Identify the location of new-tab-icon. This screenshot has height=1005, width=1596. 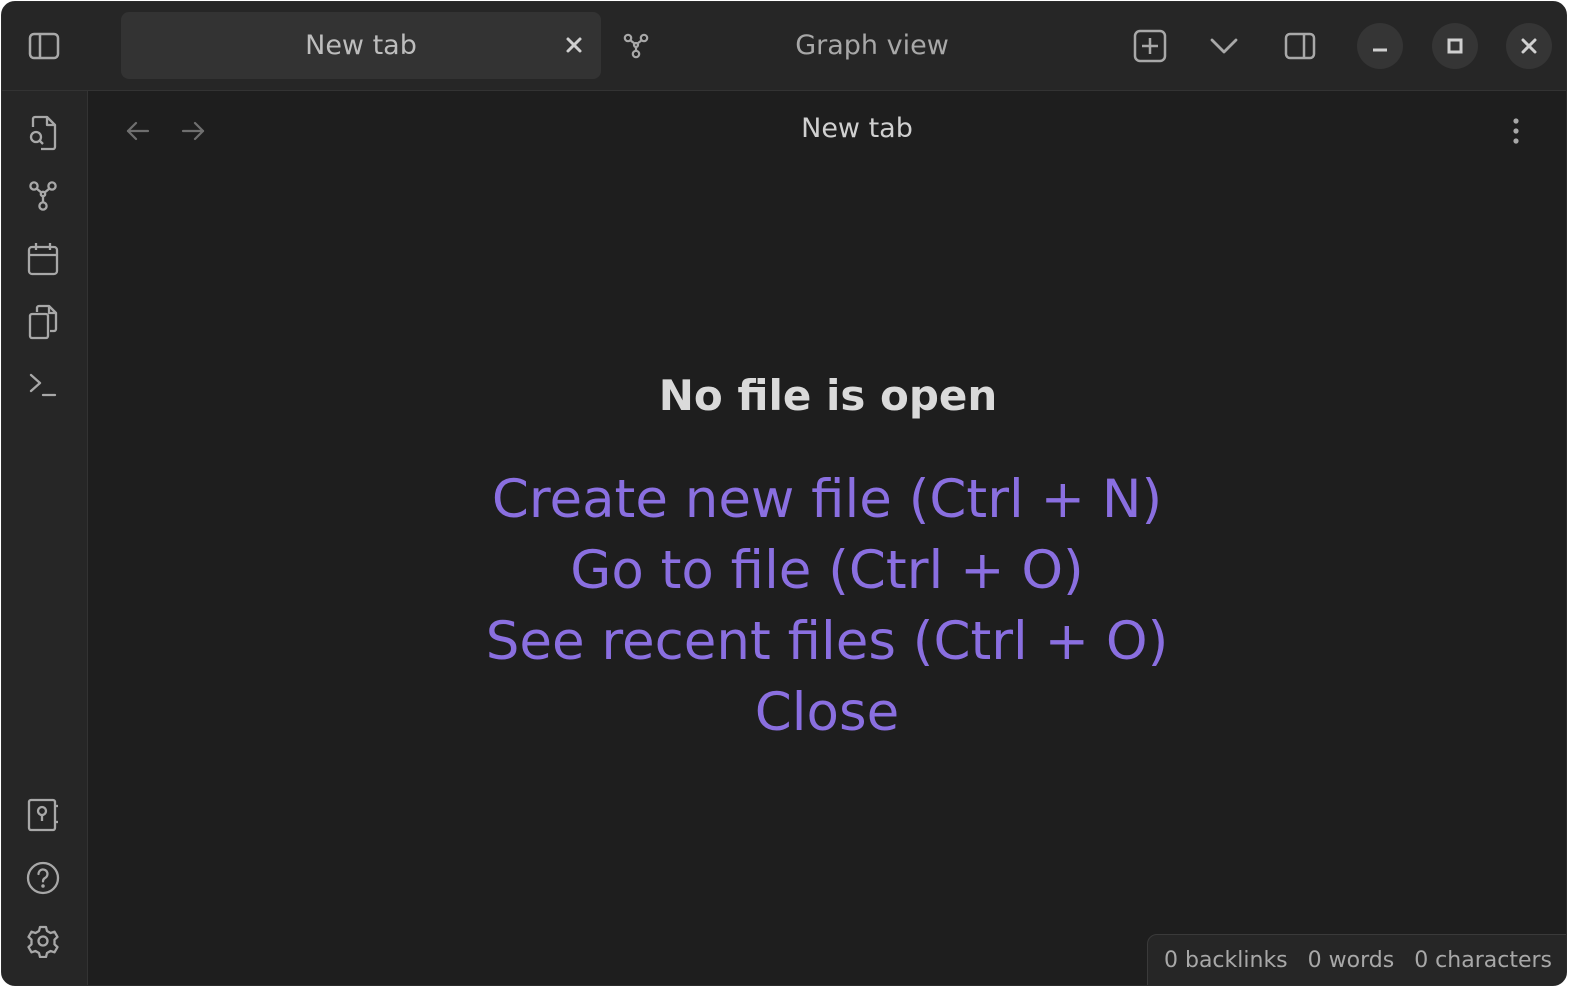
(1150, 46).